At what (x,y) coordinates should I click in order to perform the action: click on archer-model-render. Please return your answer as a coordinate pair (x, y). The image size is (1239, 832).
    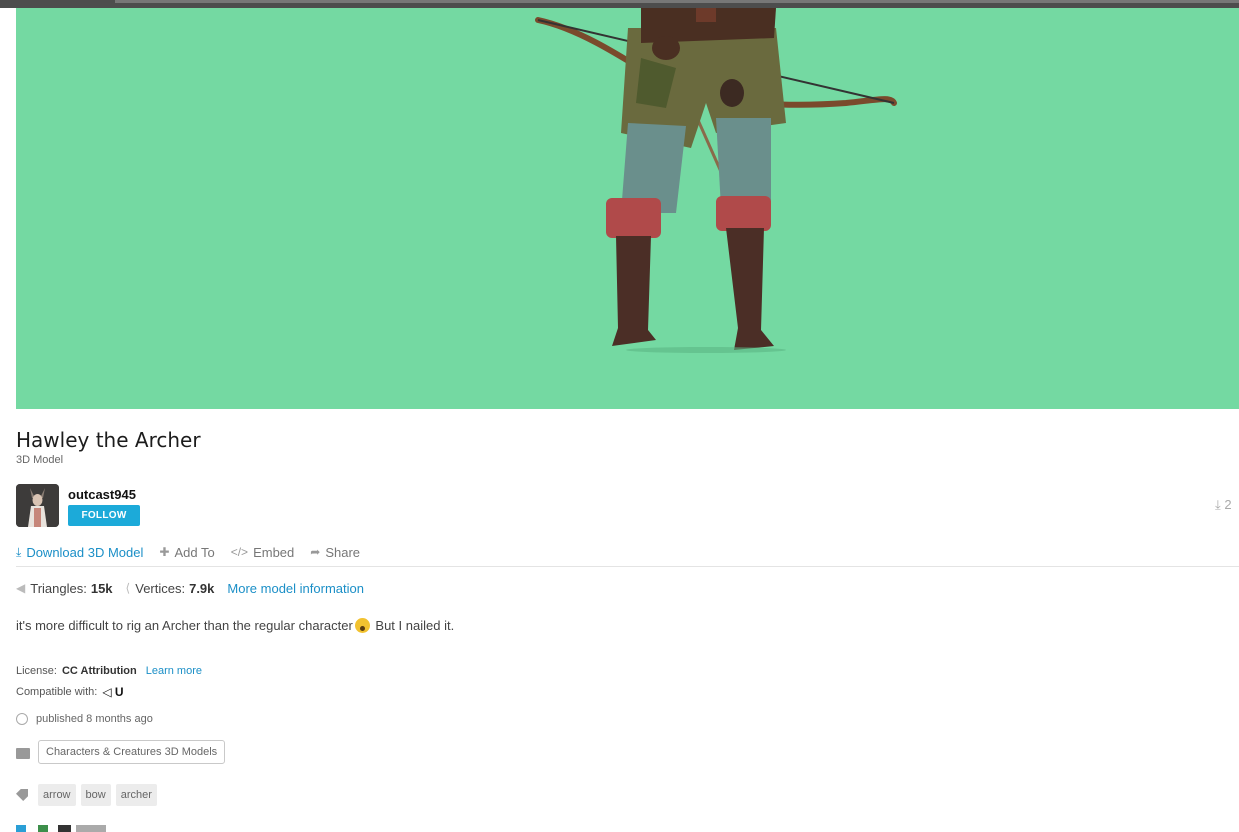
    Looking at the image, I should click on (716, 180).